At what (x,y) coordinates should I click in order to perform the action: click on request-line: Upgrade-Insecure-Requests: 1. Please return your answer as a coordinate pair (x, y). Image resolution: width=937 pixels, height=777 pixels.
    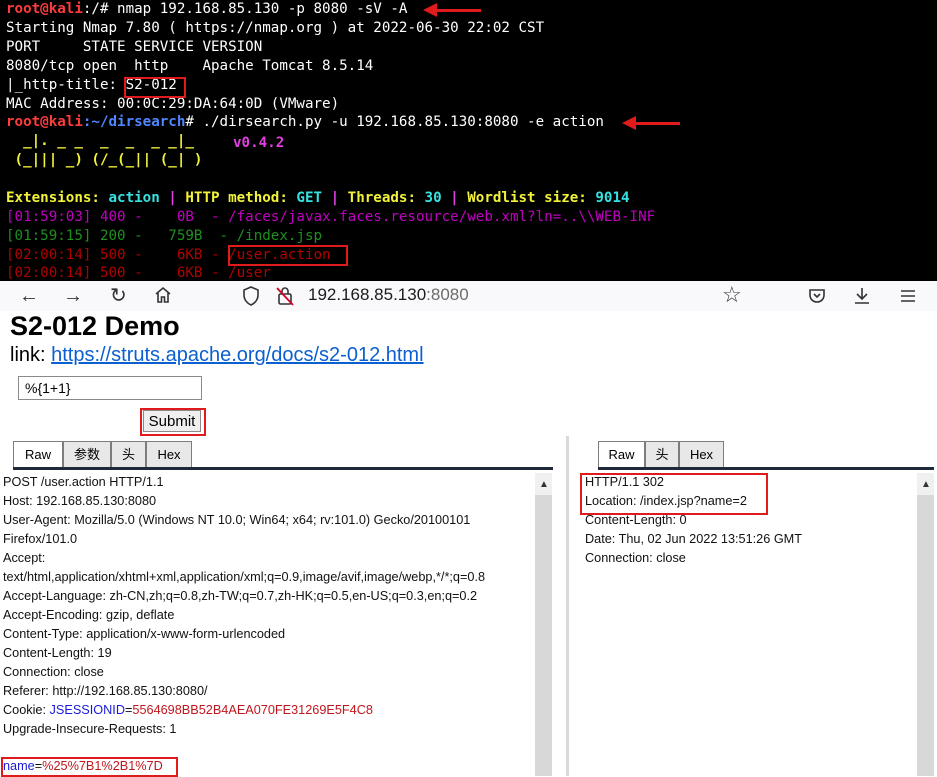
    Looking at the image, I should click on (90, 729).